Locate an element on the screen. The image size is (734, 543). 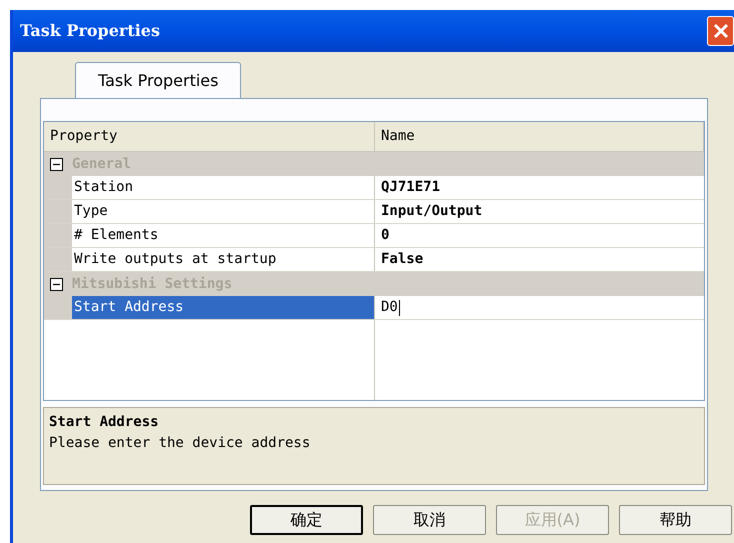
property-value-cell: Input/Output is located at coordinates (431, 211).